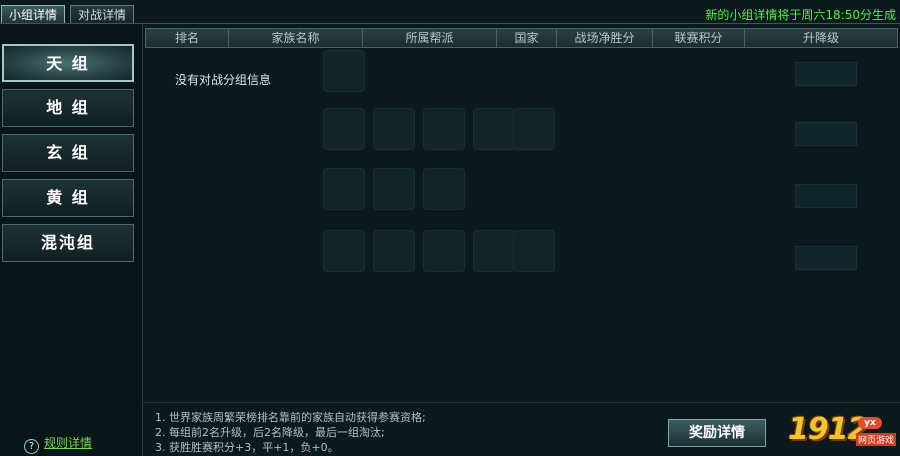 This screenshot has height=456, width=900. Describe the element at coordinates (521, 402) in the screenshot. I see `footer-divider` at that location.